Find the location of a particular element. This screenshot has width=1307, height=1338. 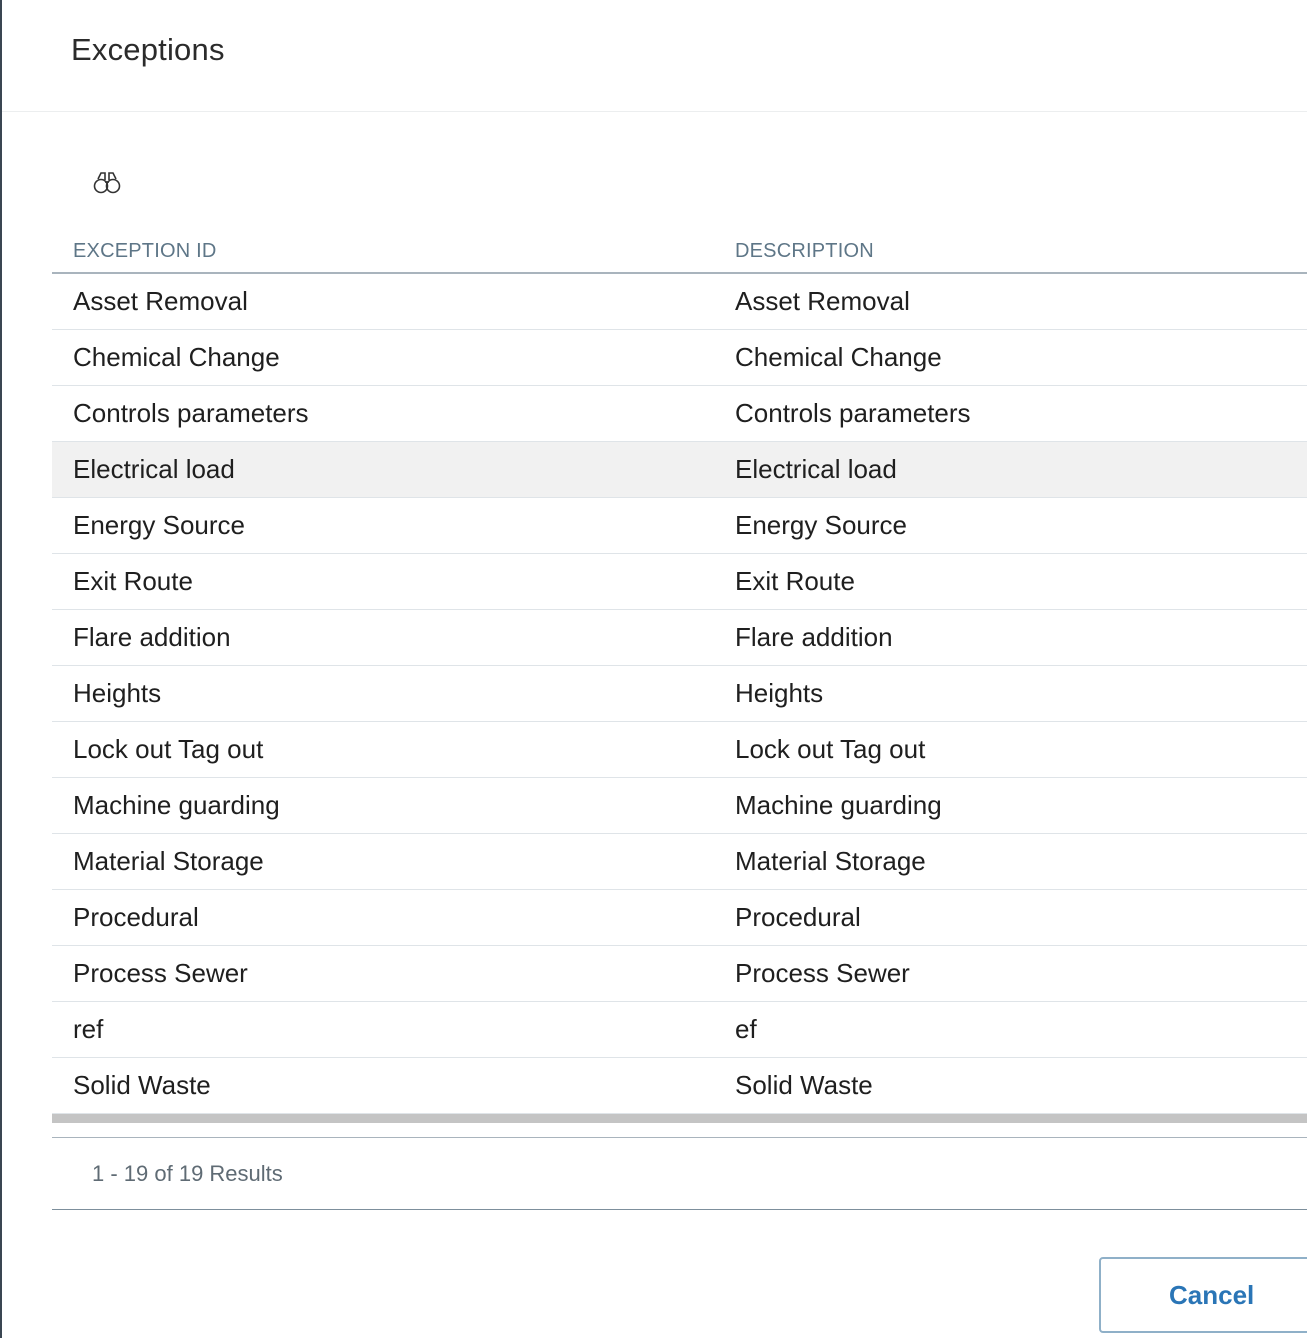

table-row: Chemical Change Chemical Change is located at coordinates (679, 358).